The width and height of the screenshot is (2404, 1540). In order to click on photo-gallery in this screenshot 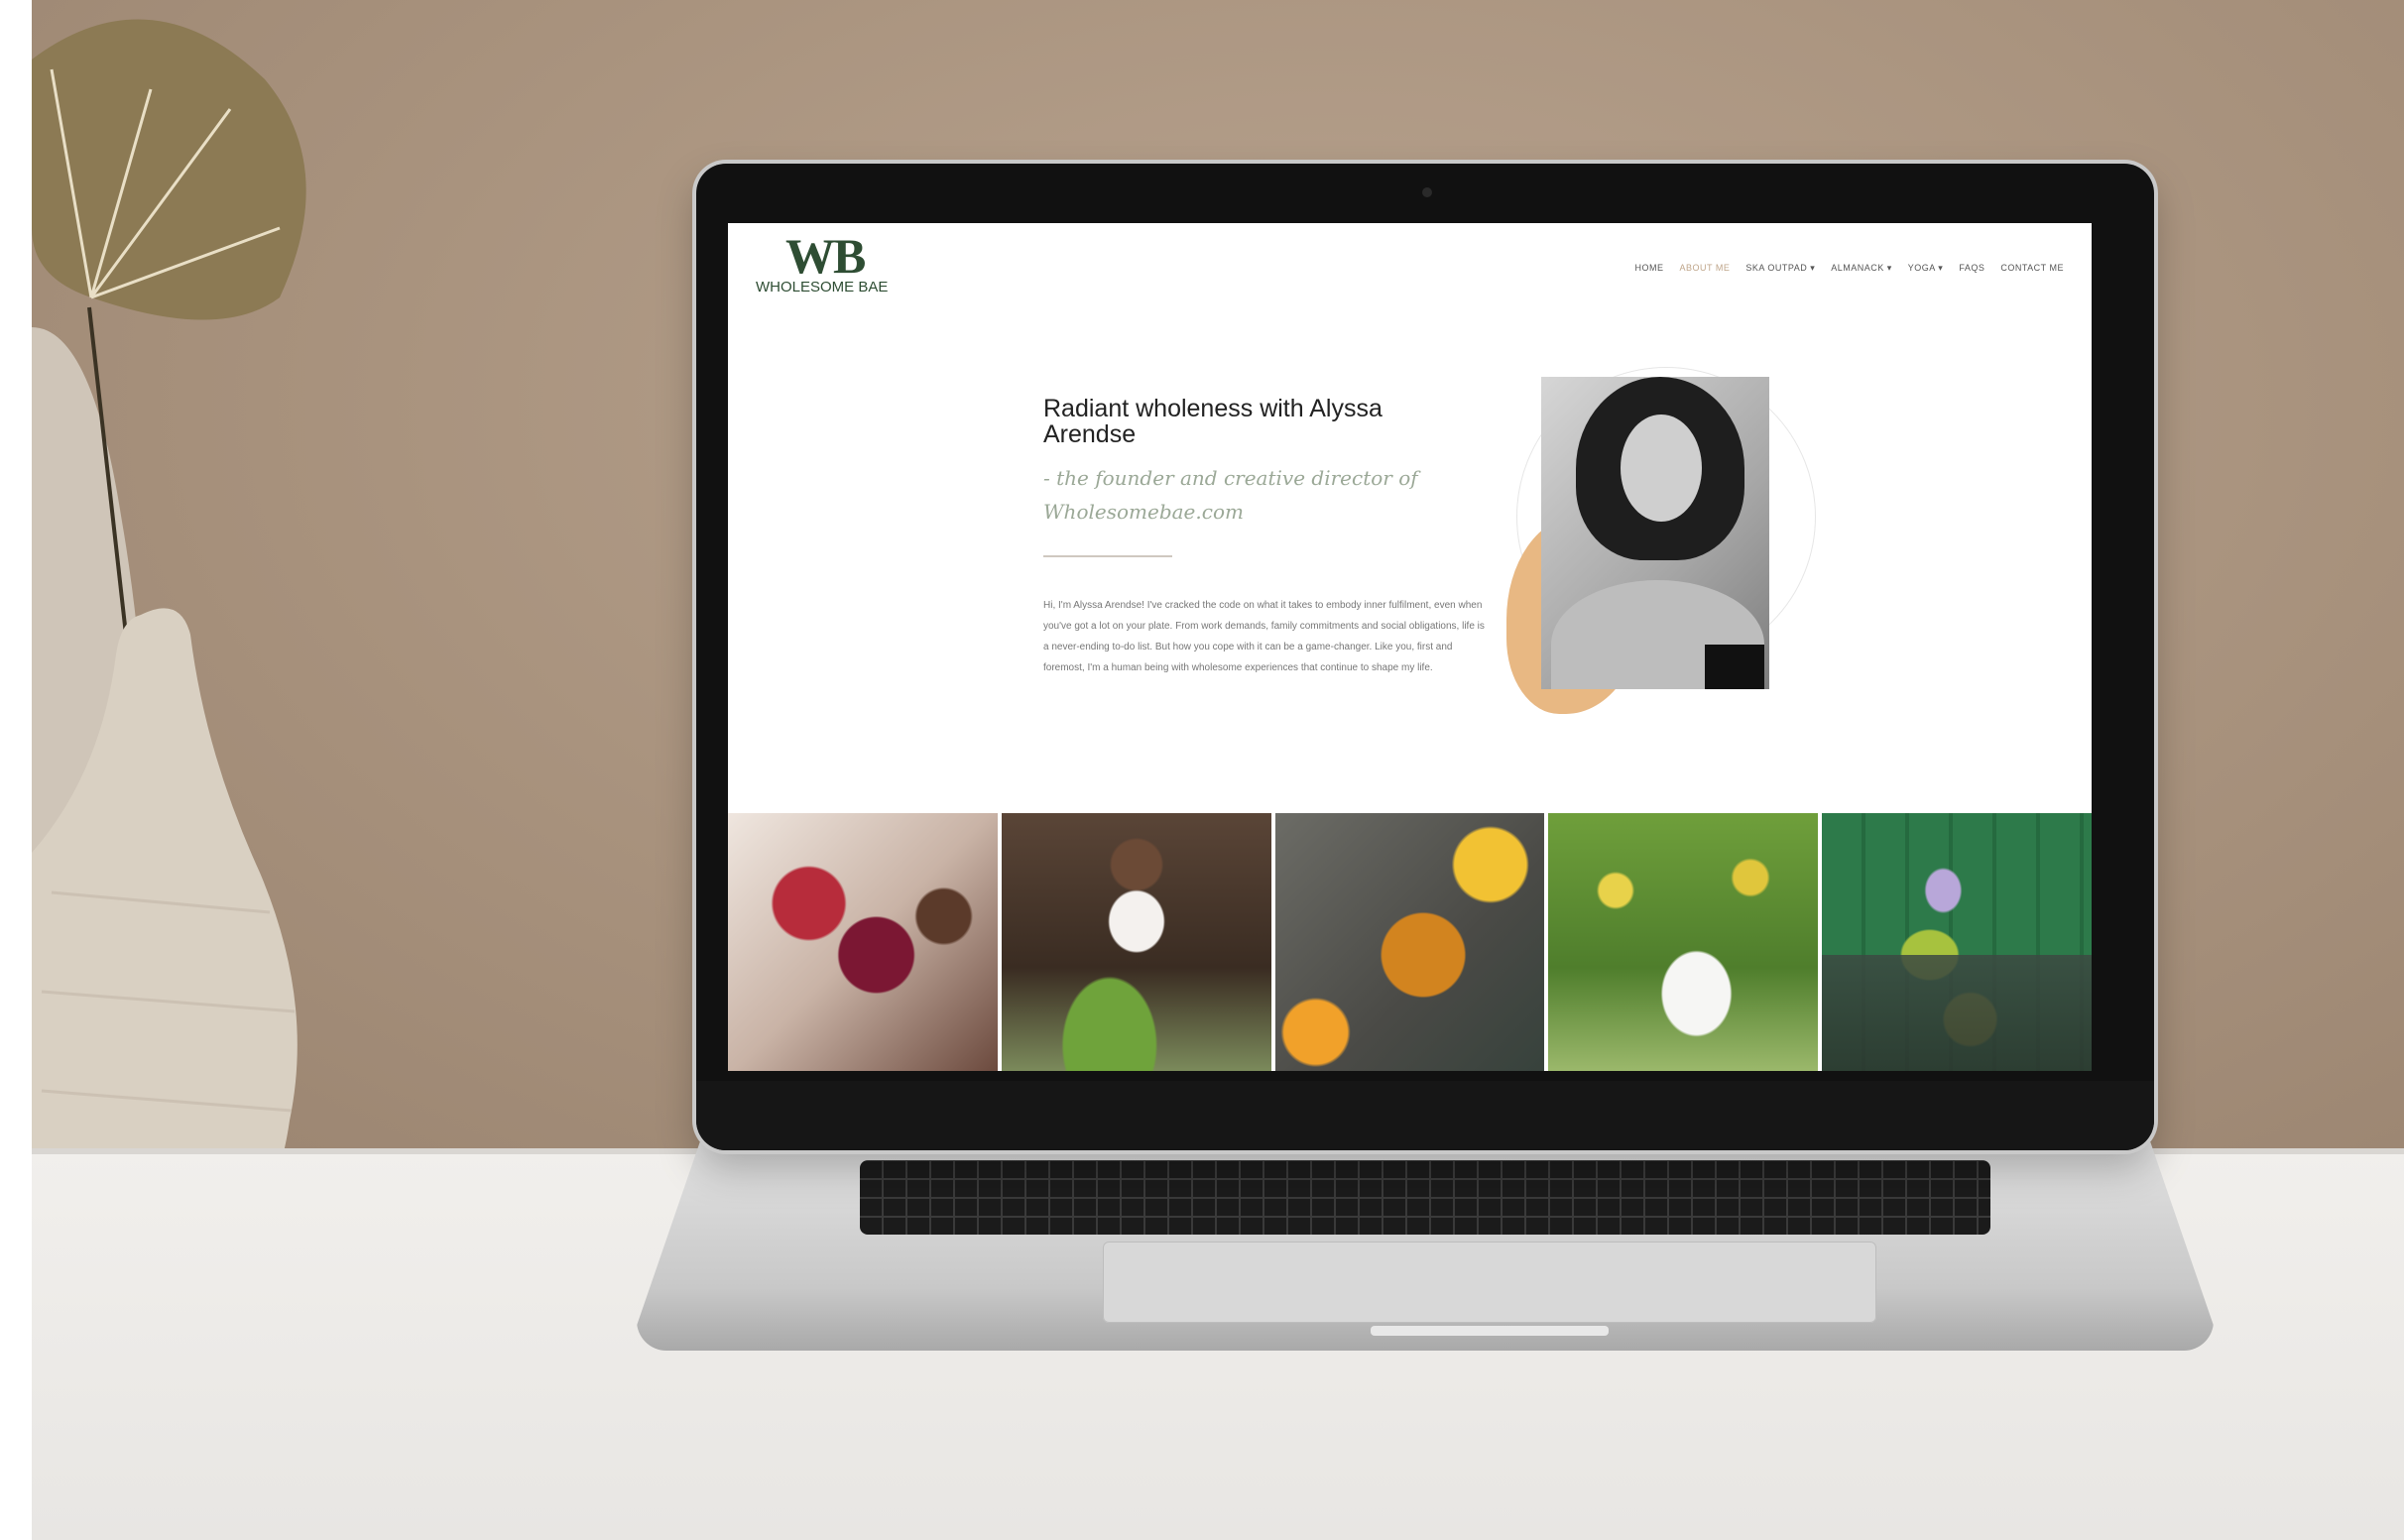, I will do `click(1410, 942)`.